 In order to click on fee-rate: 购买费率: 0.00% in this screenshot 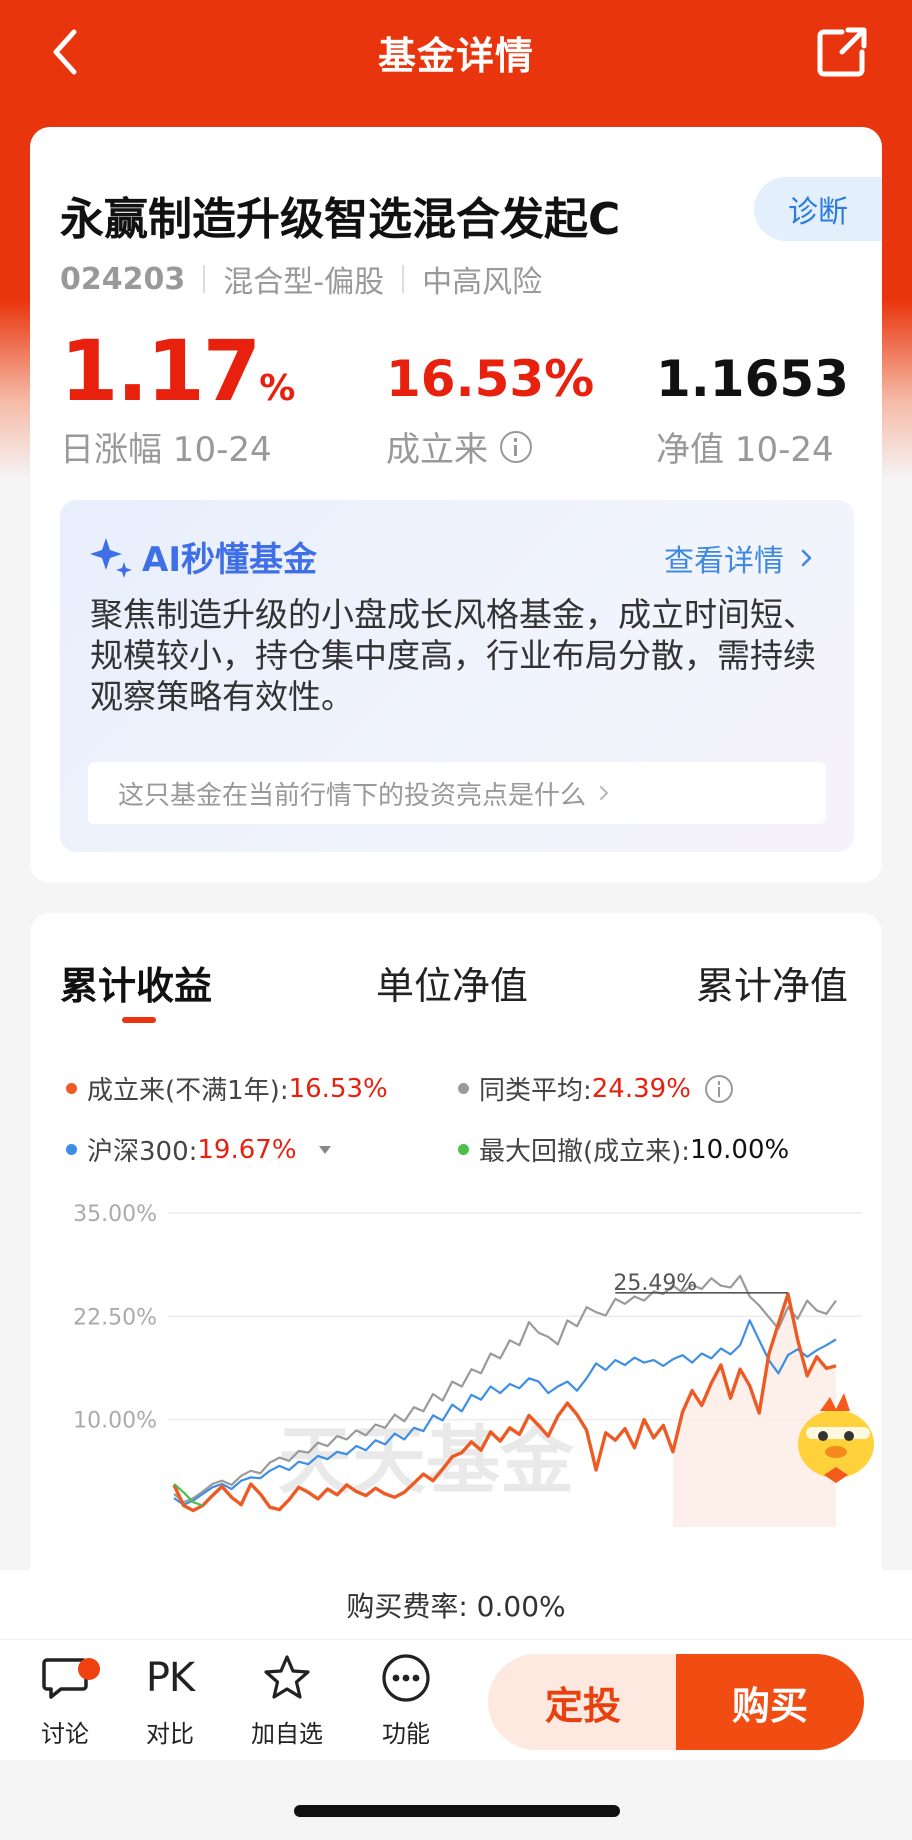, I will do `click(456, 1605)`.